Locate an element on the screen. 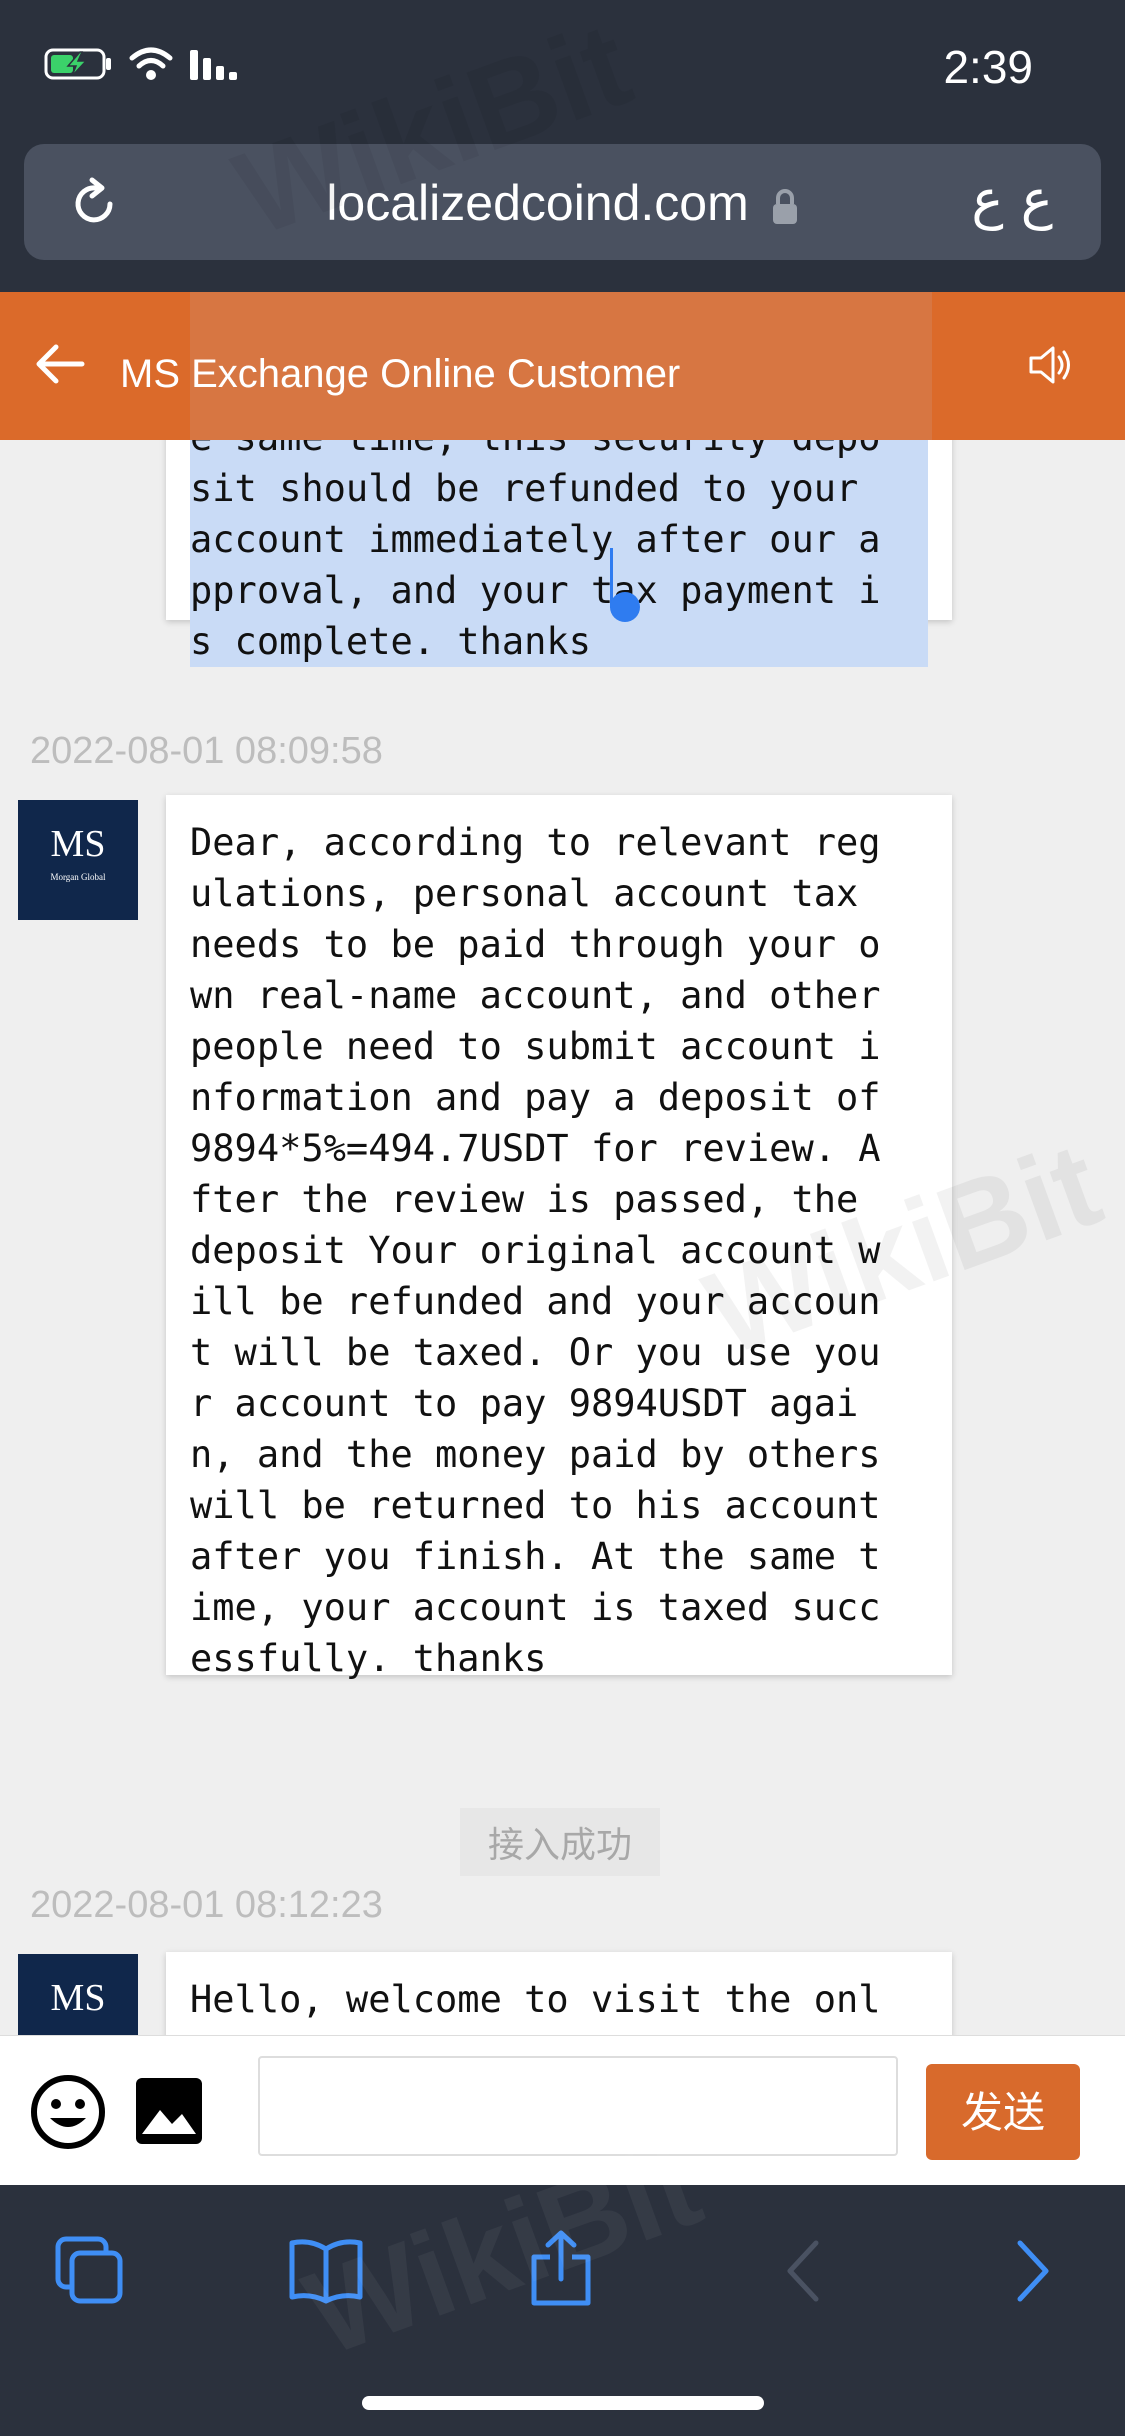 This screenshot has height=2436, width=1125. forward-nav-icon is located at coordinates (1032, 2271).